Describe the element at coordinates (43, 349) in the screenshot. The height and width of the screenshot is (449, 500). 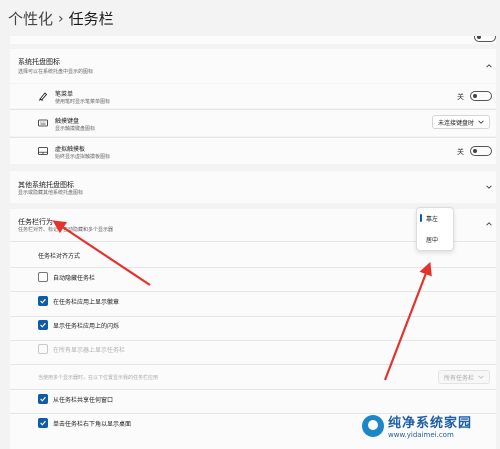
I see `checkbox-disabled` at that location.